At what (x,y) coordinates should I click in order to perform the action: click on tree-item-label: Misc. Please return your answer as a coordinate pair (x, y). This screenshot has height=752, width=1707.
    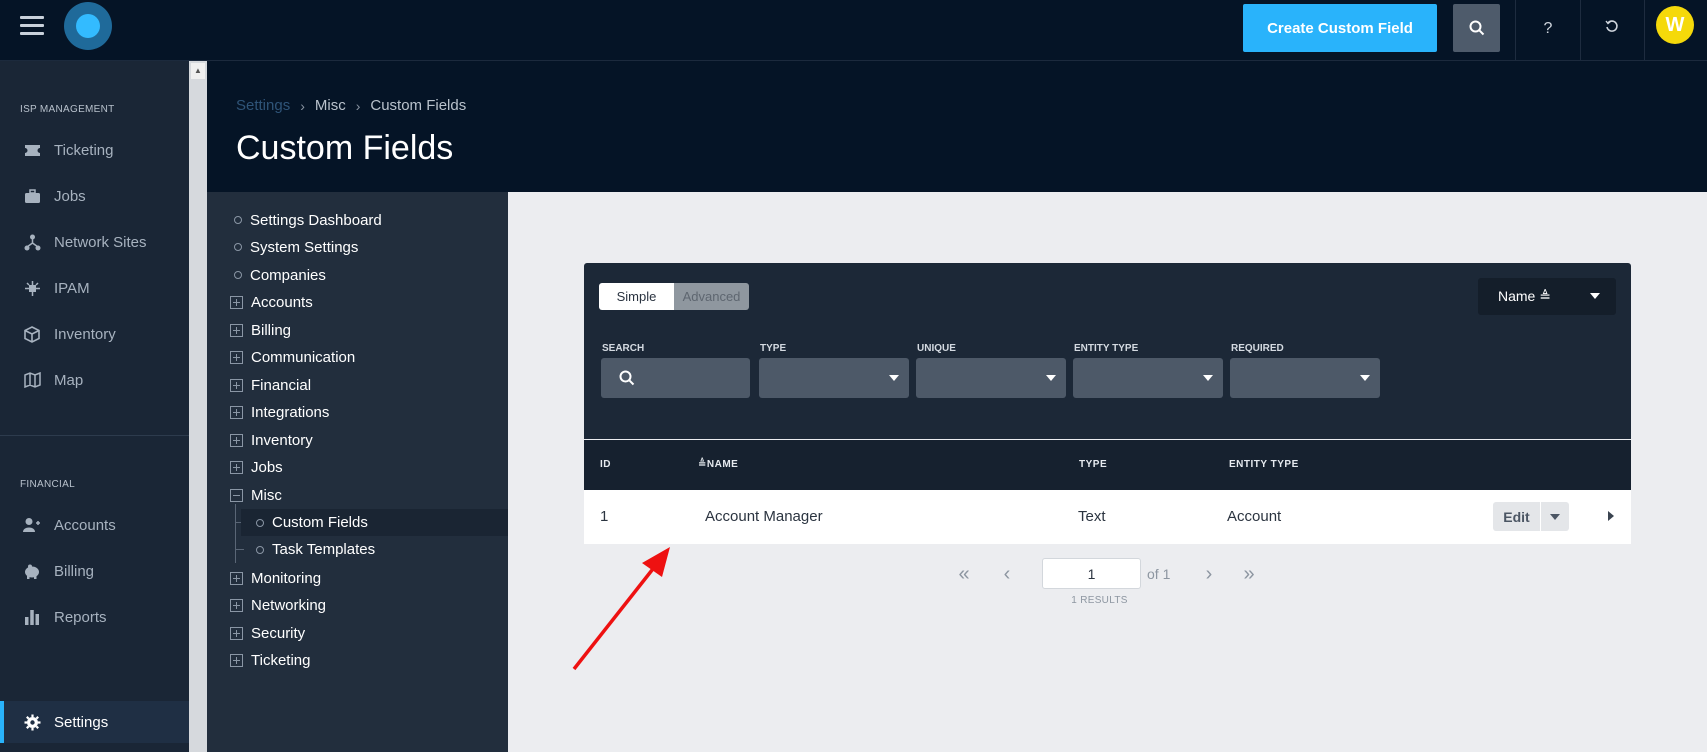
    Looking at the image, I should click on (266, 495).